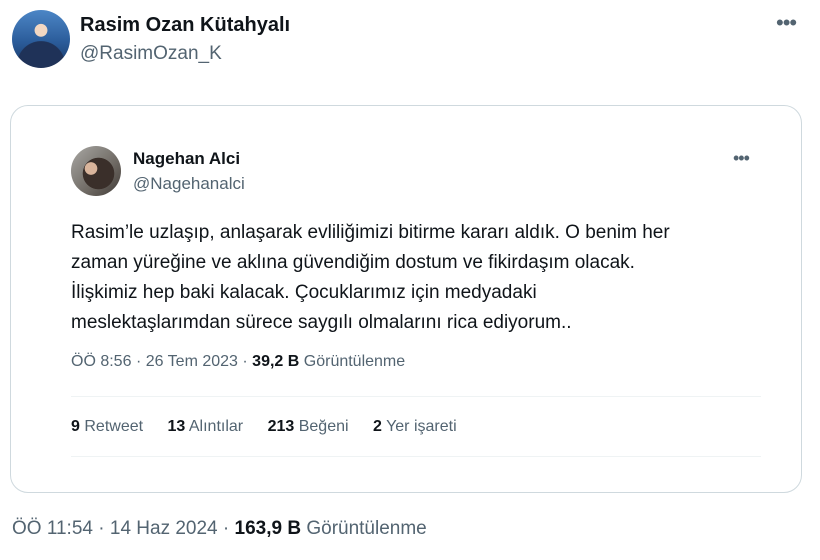 The width and height of the screenshot is (820, 560). What do you see at coordinates (354, 361) in the screenshot?
I see `quoted-views-label: Görüntülenme` at bounding box center [354, 361].